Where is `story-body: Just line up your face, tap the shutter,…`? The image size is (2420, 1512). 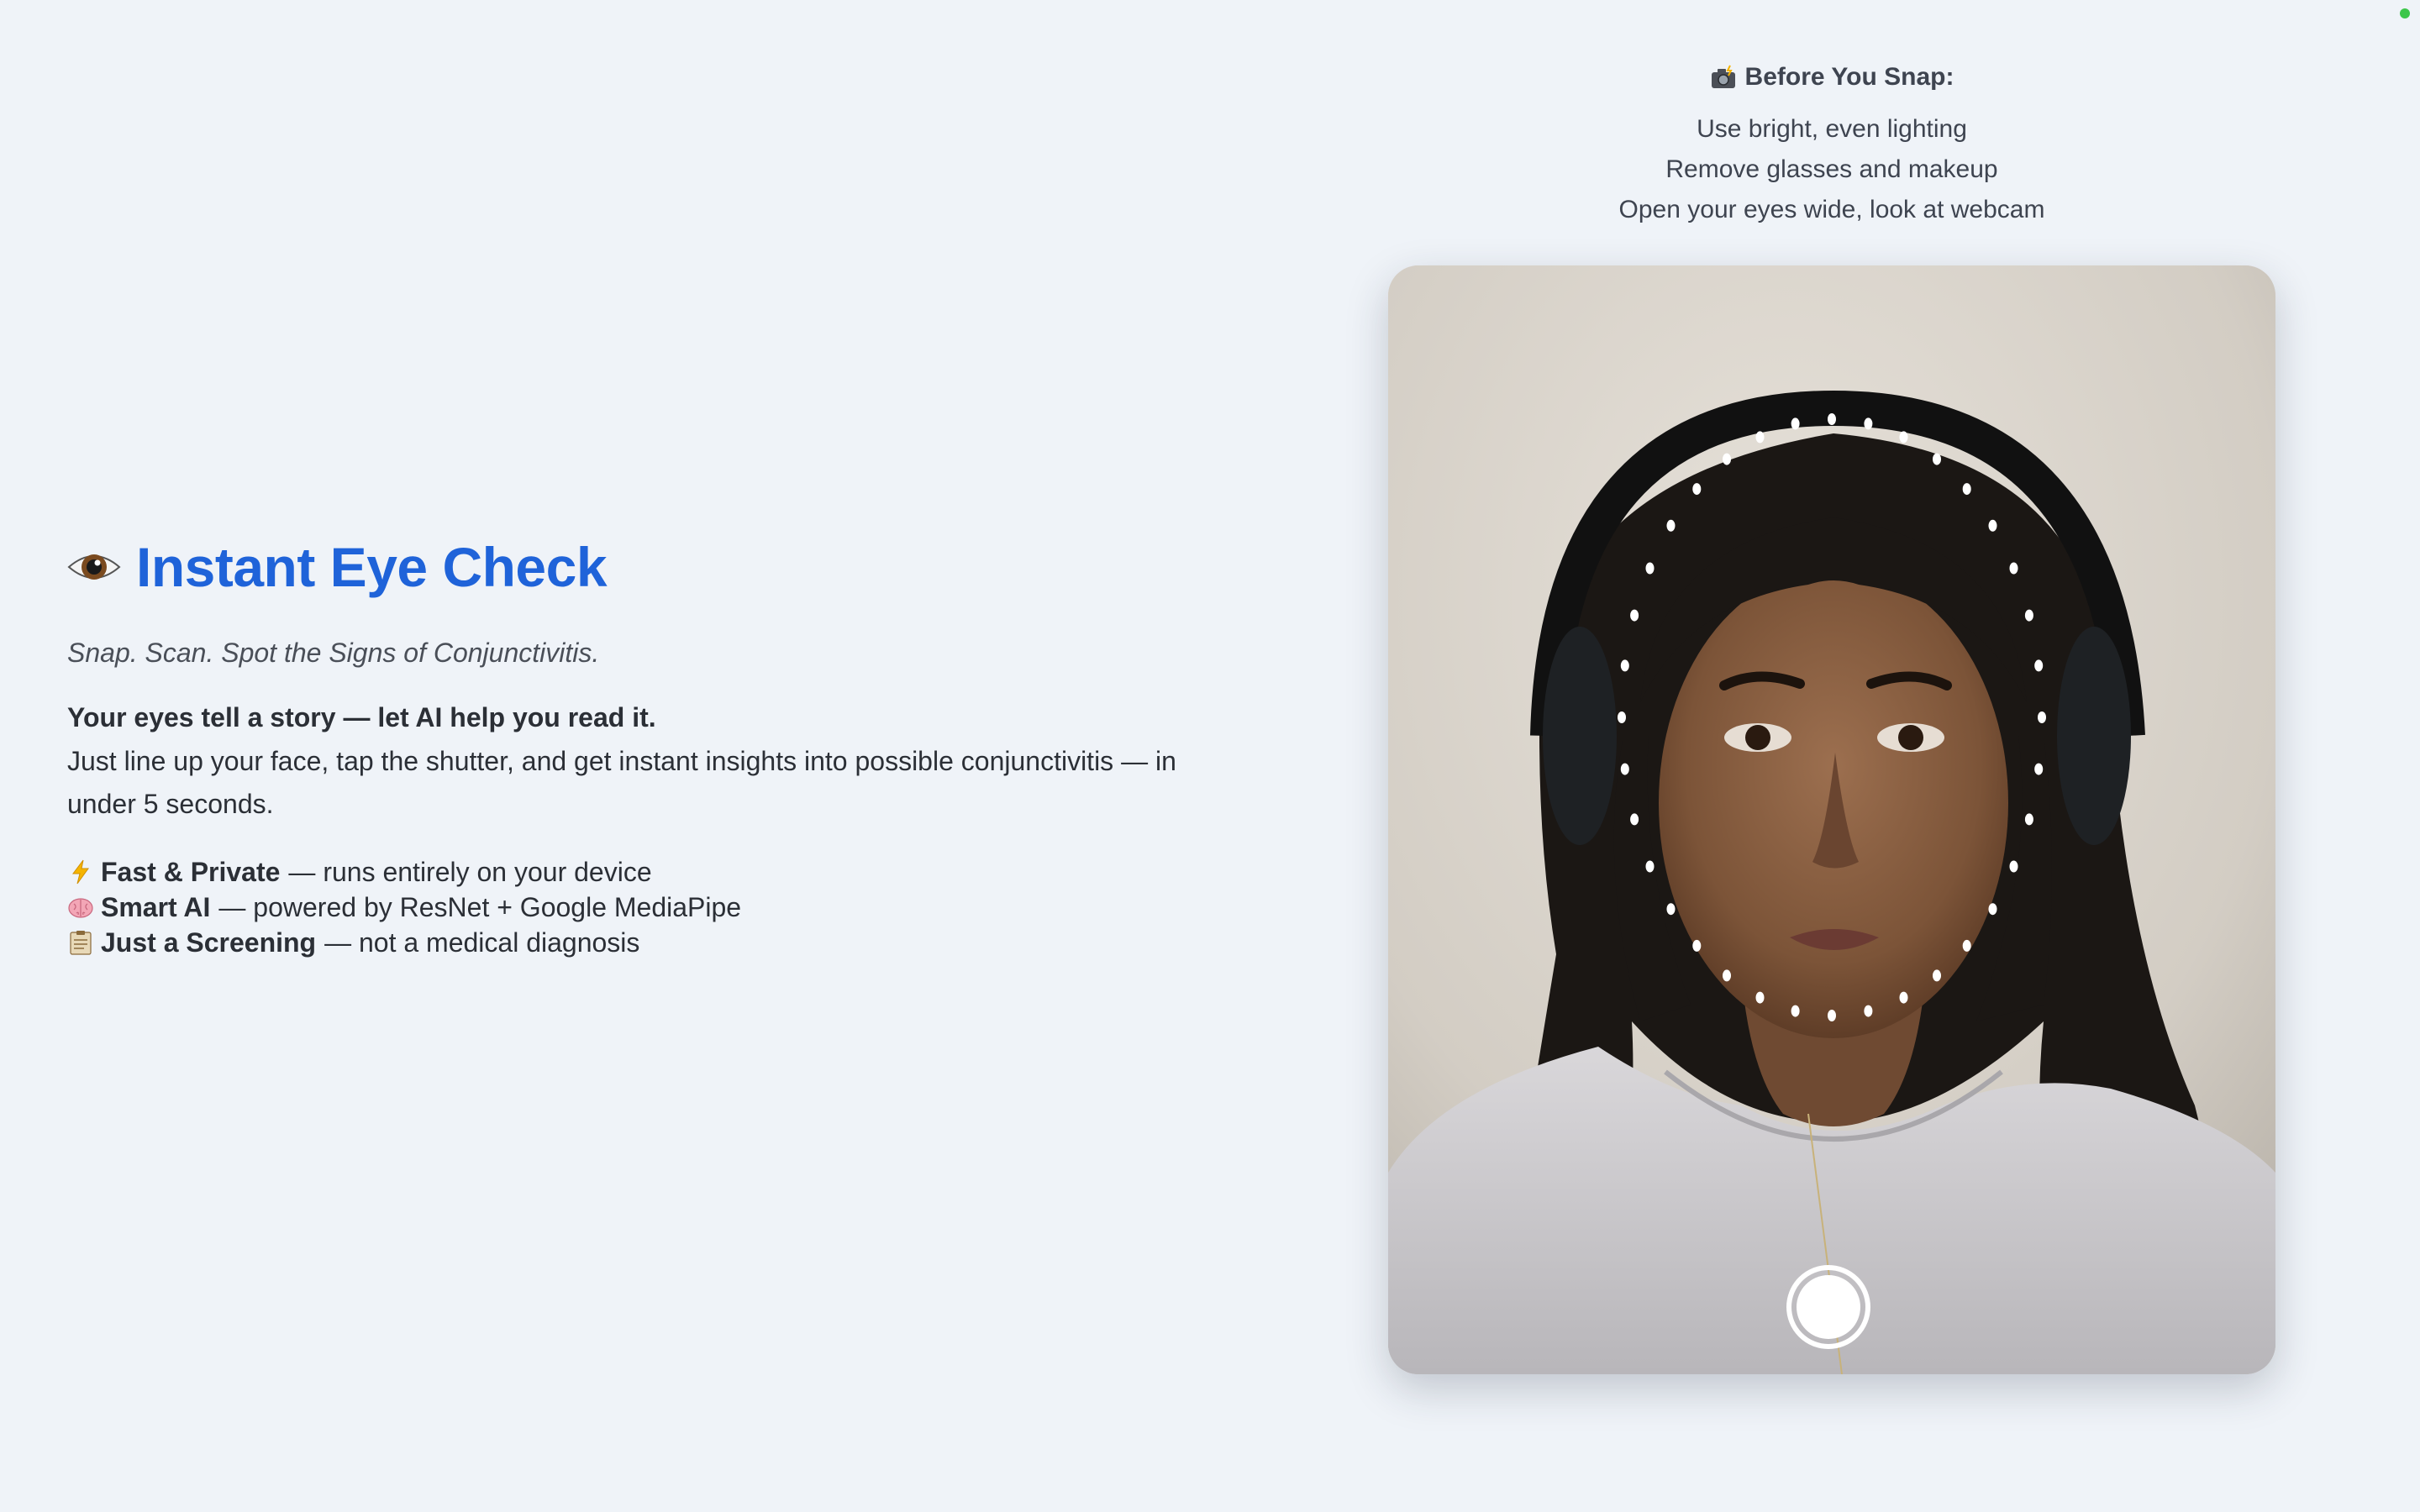 story-body: Just line up your face, tap the shutter,… is located at coordinates (621, 783).